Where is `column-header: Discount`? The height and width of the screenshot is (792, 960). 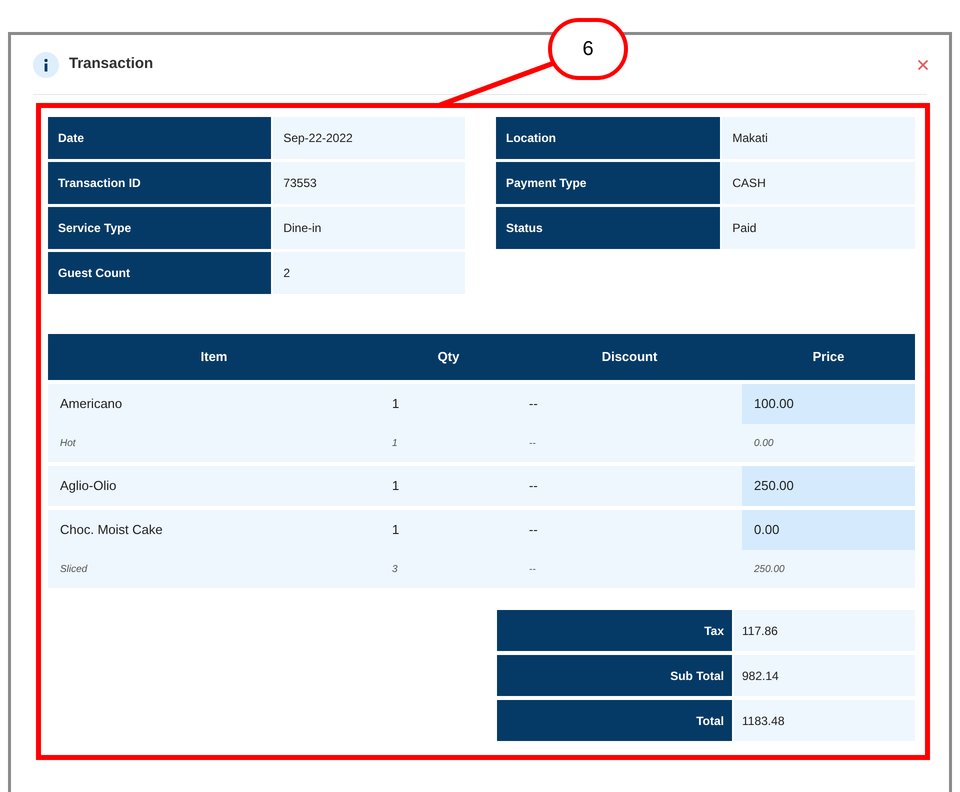
column-header: Discount is located at coordinates (629, 357).